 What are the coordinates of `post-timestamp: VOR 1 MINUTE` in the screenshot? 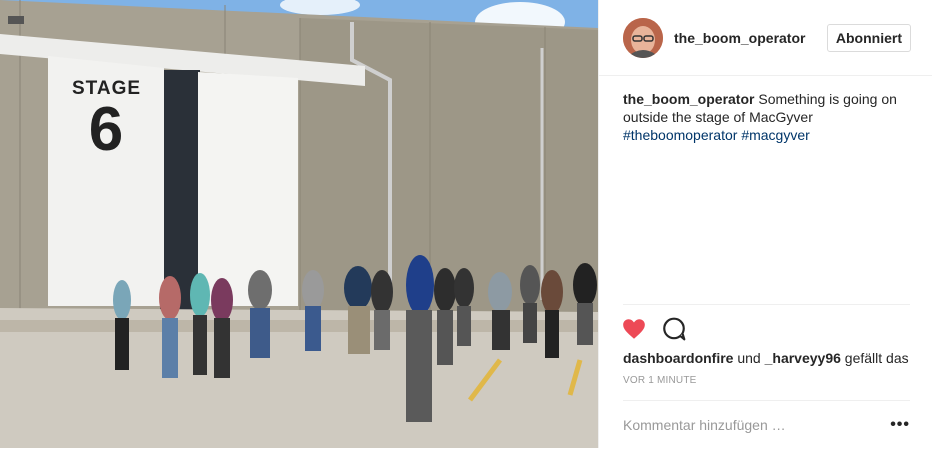 It's located at (660, 380).